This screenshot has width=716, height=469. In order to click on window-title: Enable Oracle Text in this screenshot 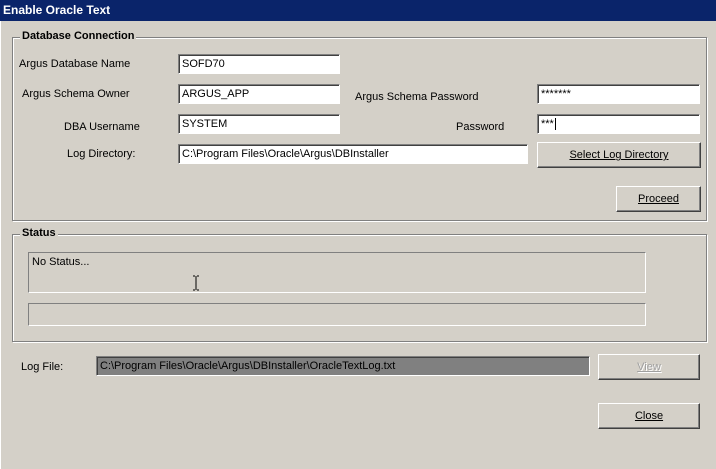, I will do `click(358, 10)`.